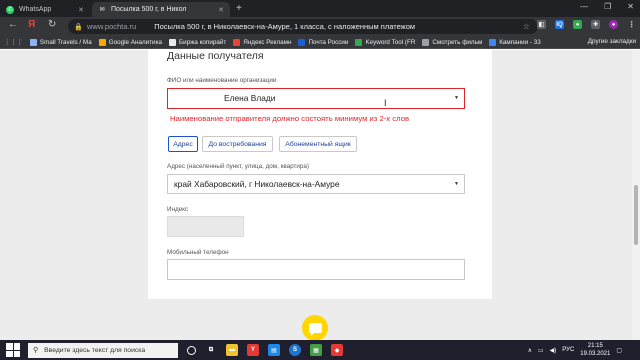 This screenshot has height=360, width=640. What do you see at coordinates (595, 354) in the screenshot?
I see `clock-date: 19.03.2021` at bounding box center [595, 354].